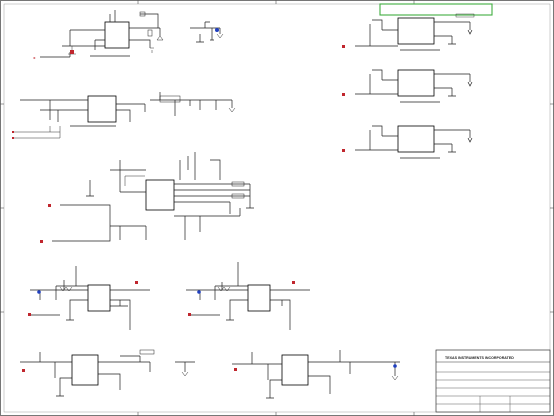 The height and width of the screenshot is (416, 554). I want to click on ic-buffer, so click(160, 195).